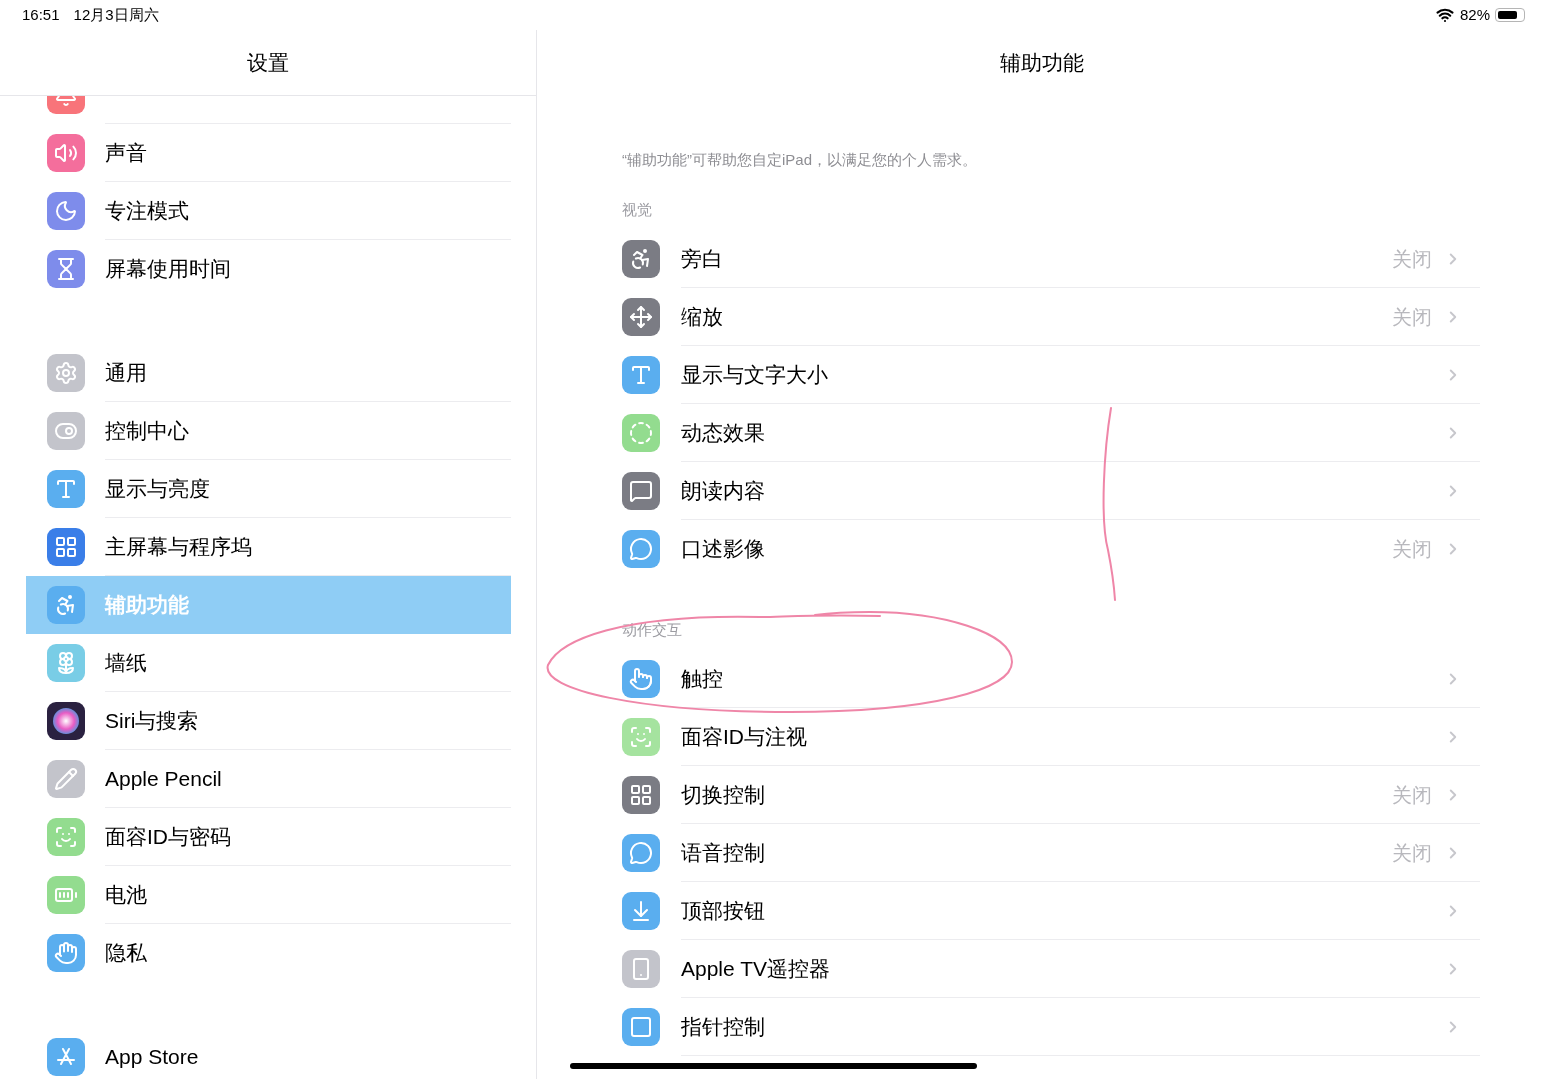 Image resolution: width=1547 pixels, height=1079 pixels. What do you see at coordinates (800, 160) in the screenshot?
I see `description-text: “辅助功能”可帮助您自定iPad，以满足您的个人需求。` at bounding box center [800, 160].